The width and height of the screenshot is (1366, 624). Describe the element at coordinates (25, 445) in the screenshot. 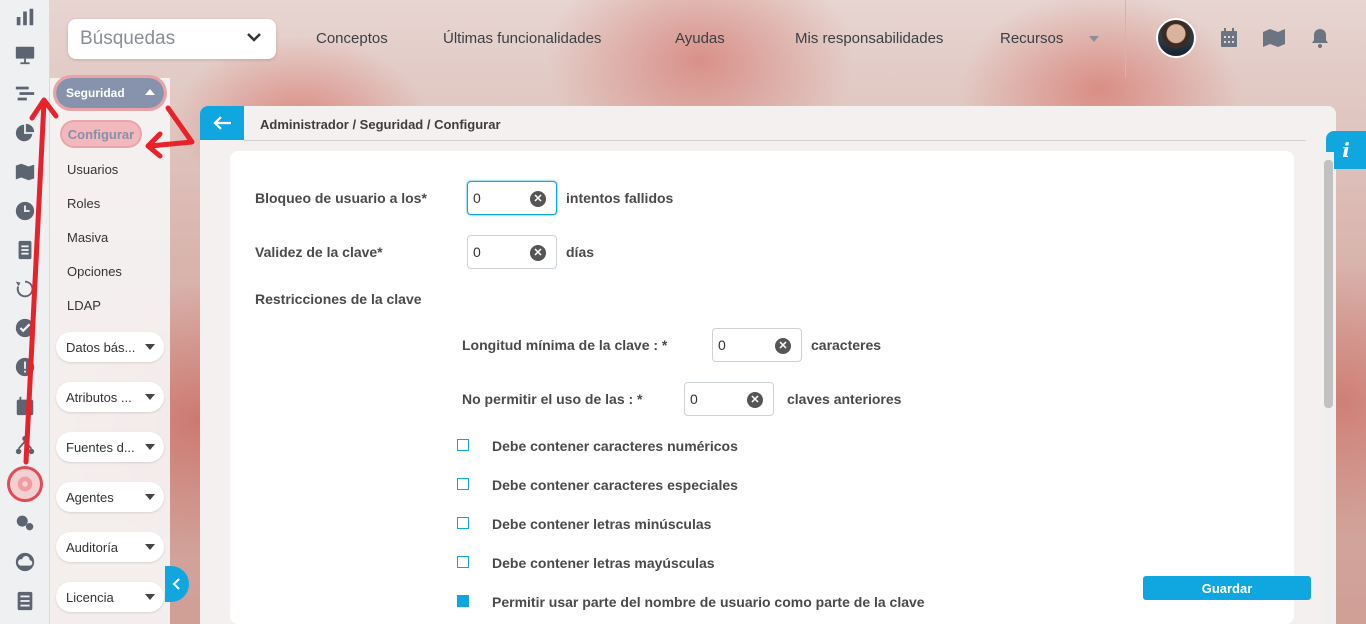

I see `network-icon` at that location.